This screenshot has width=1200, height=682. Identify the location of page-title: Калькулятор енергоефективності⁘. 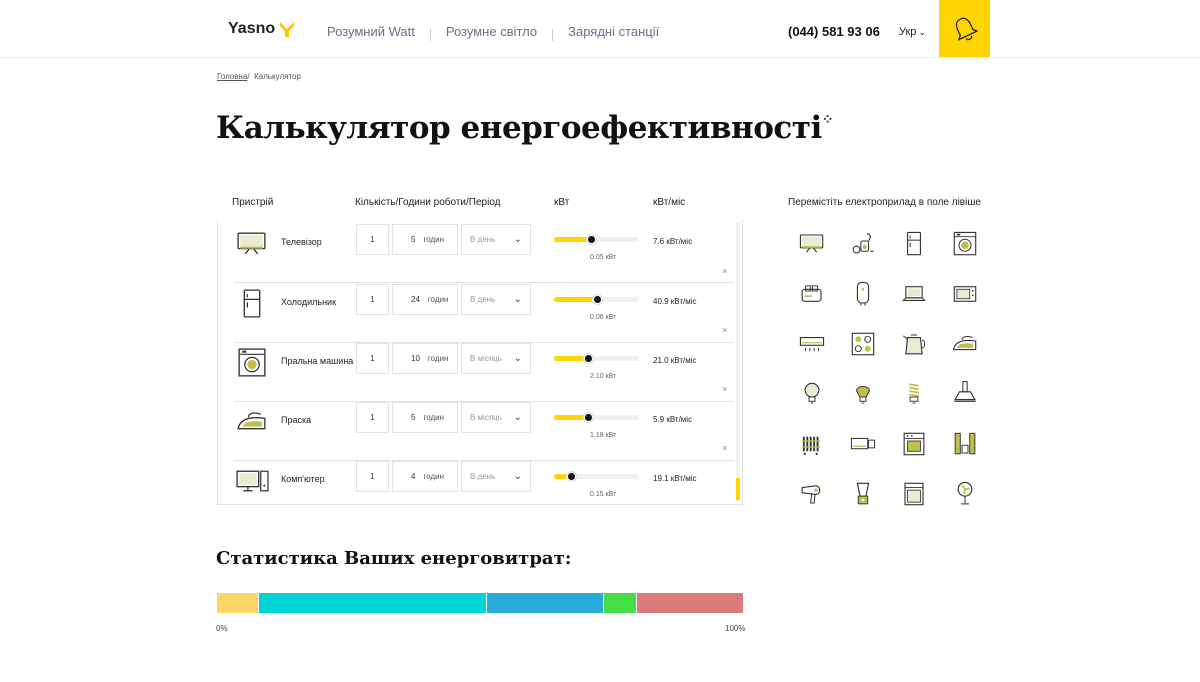
(525, 128).